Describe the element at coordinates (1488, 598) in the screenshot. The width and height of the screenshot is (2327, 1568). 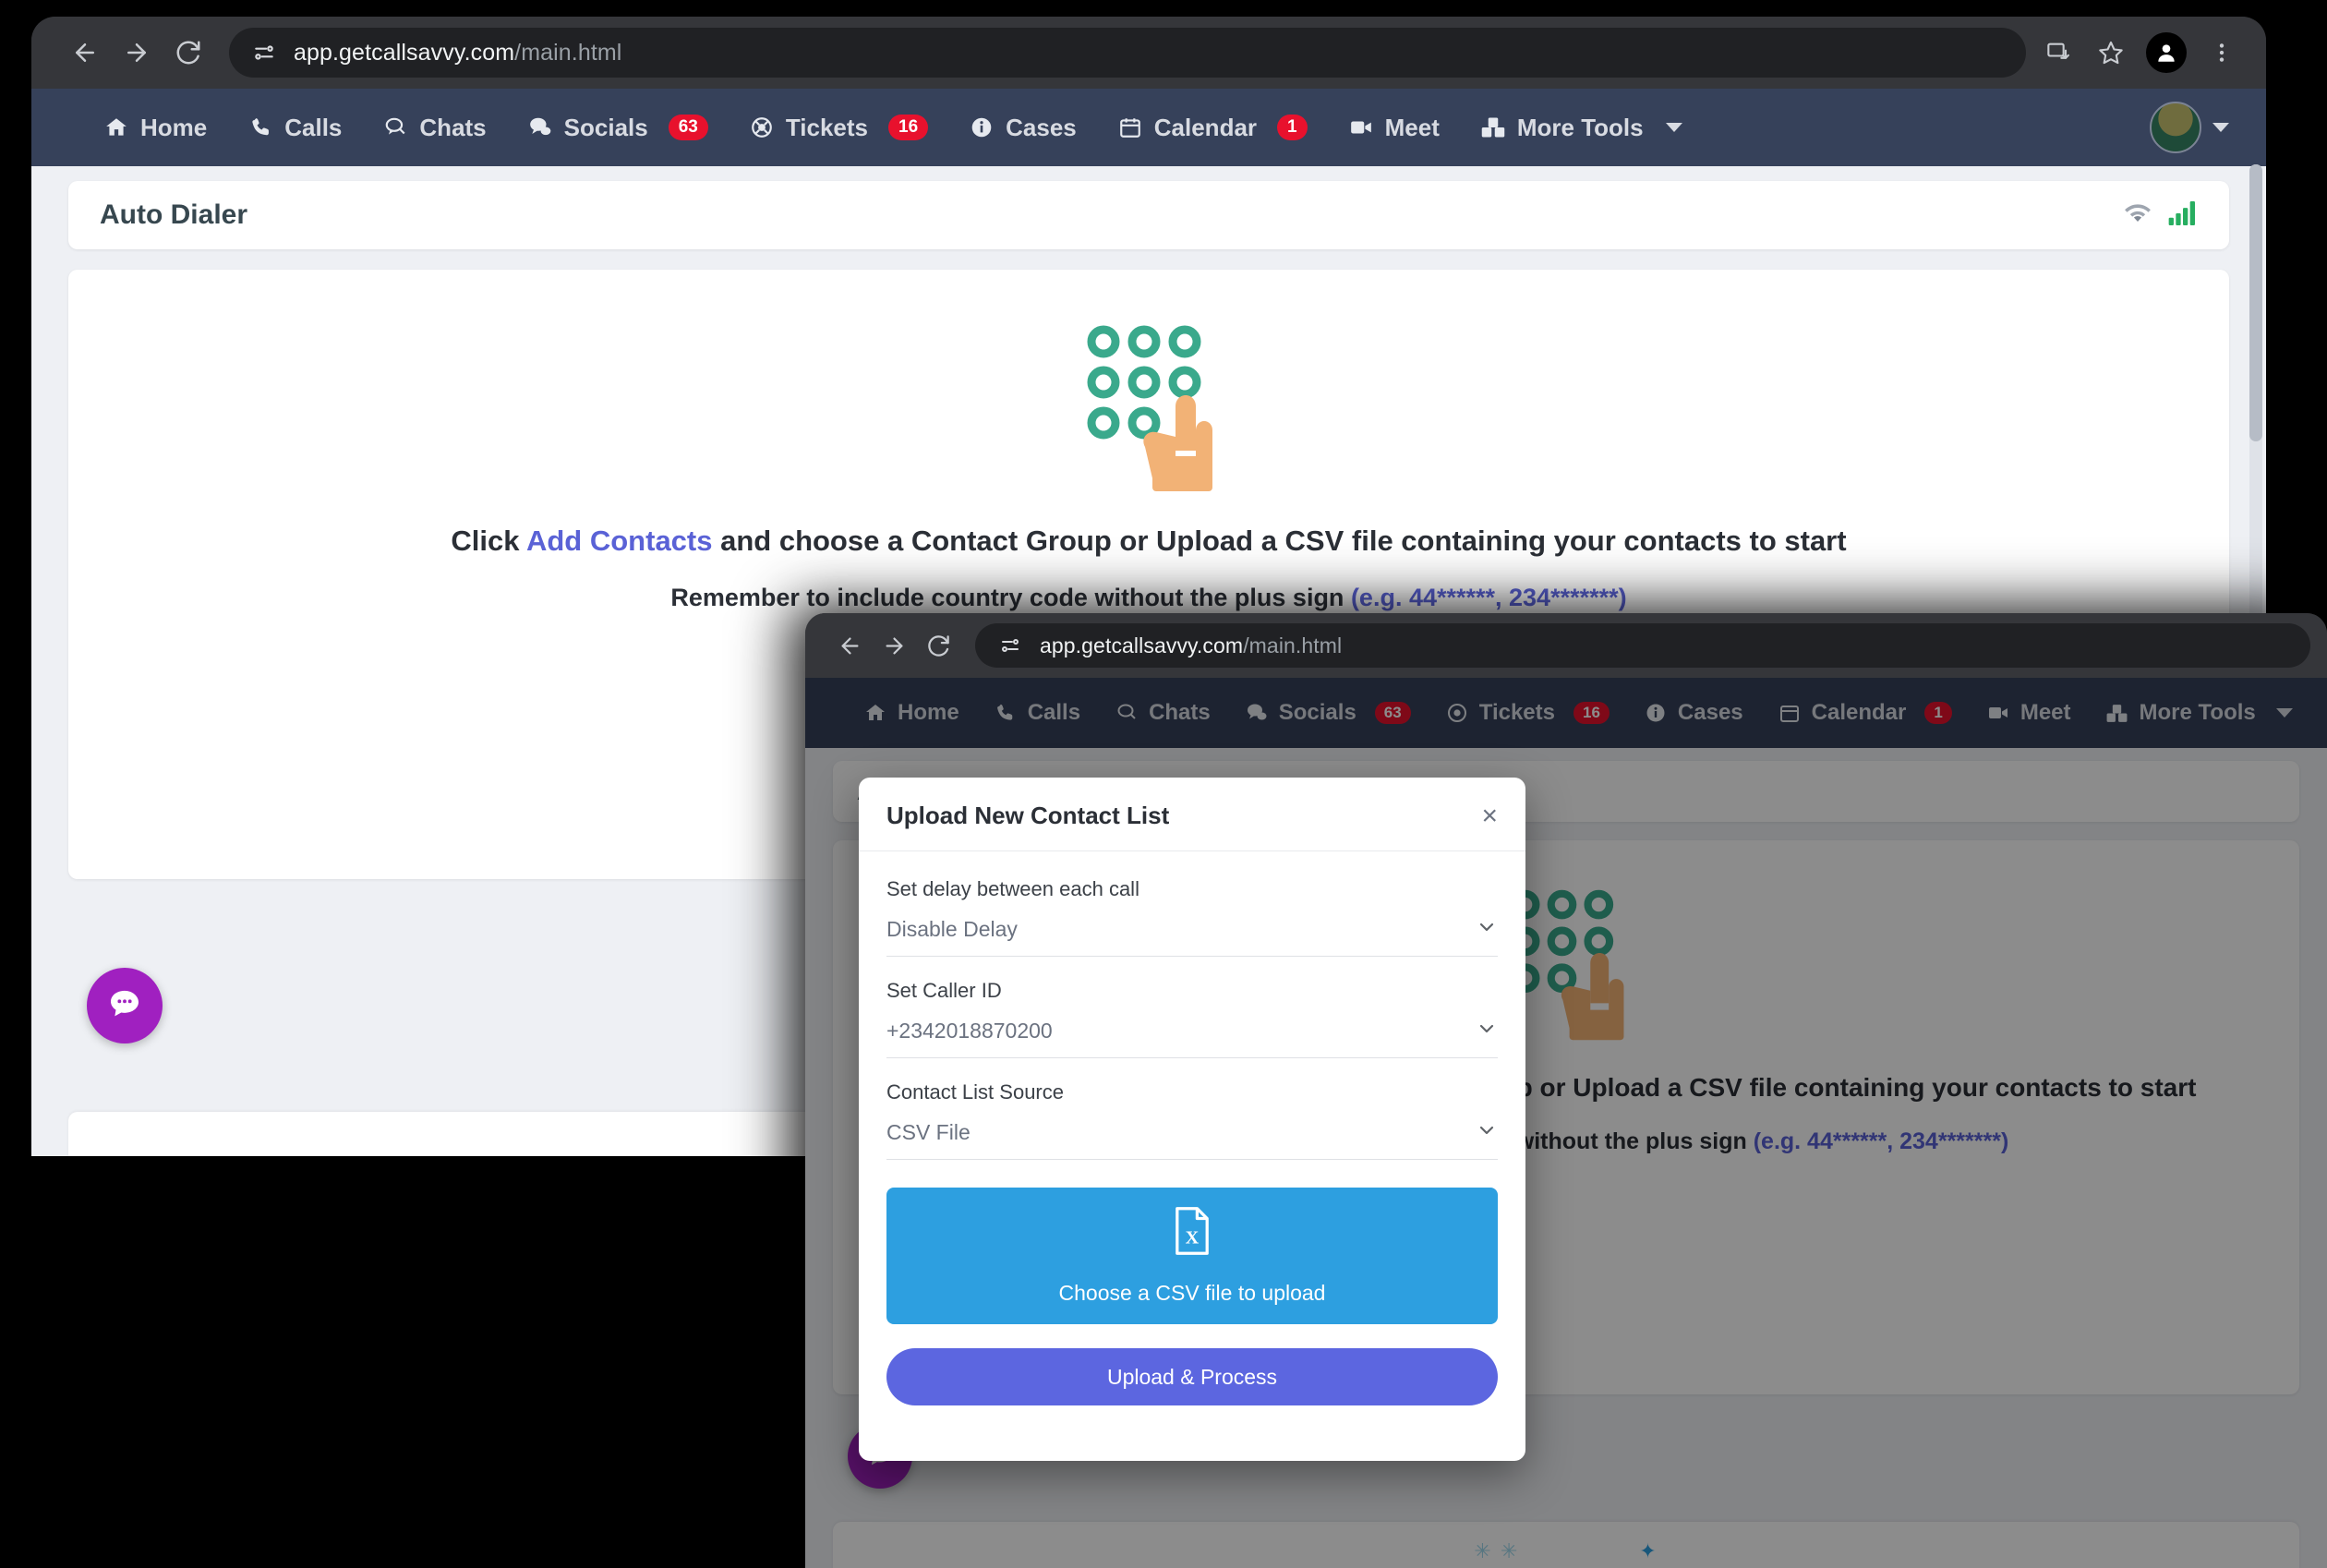
I see `instruction2-example: (e.g. 44******, 234*******)` at that location.